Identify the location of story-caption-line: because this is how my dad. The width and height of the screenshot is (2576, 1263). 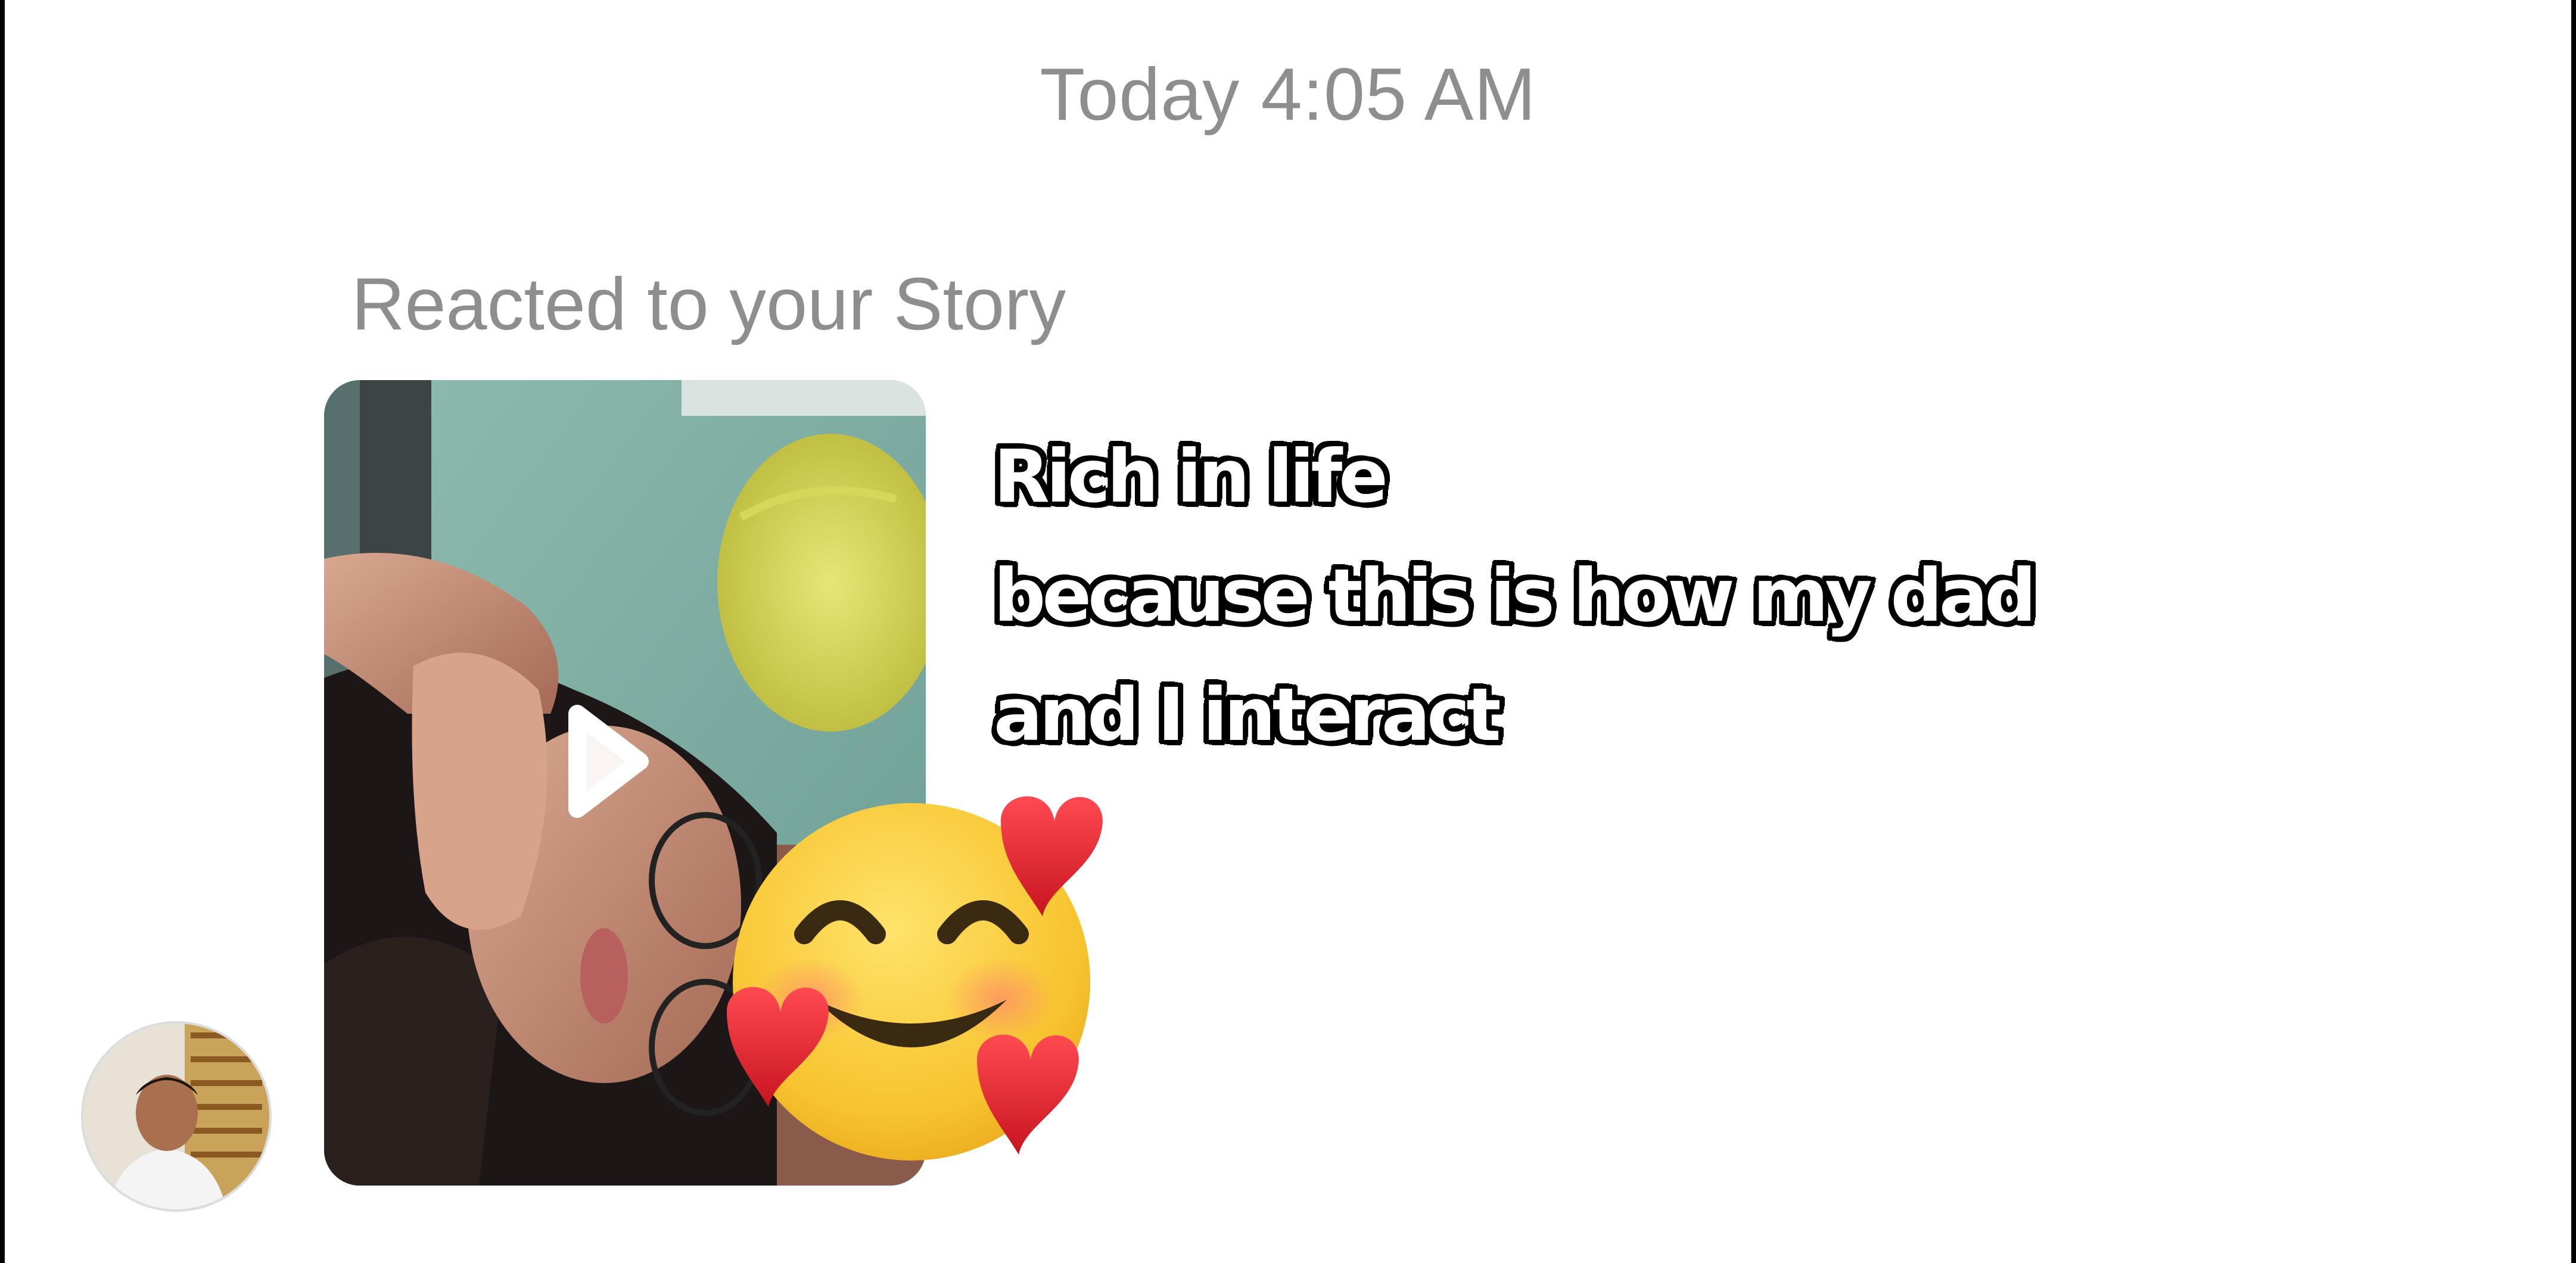
(1515, 595).